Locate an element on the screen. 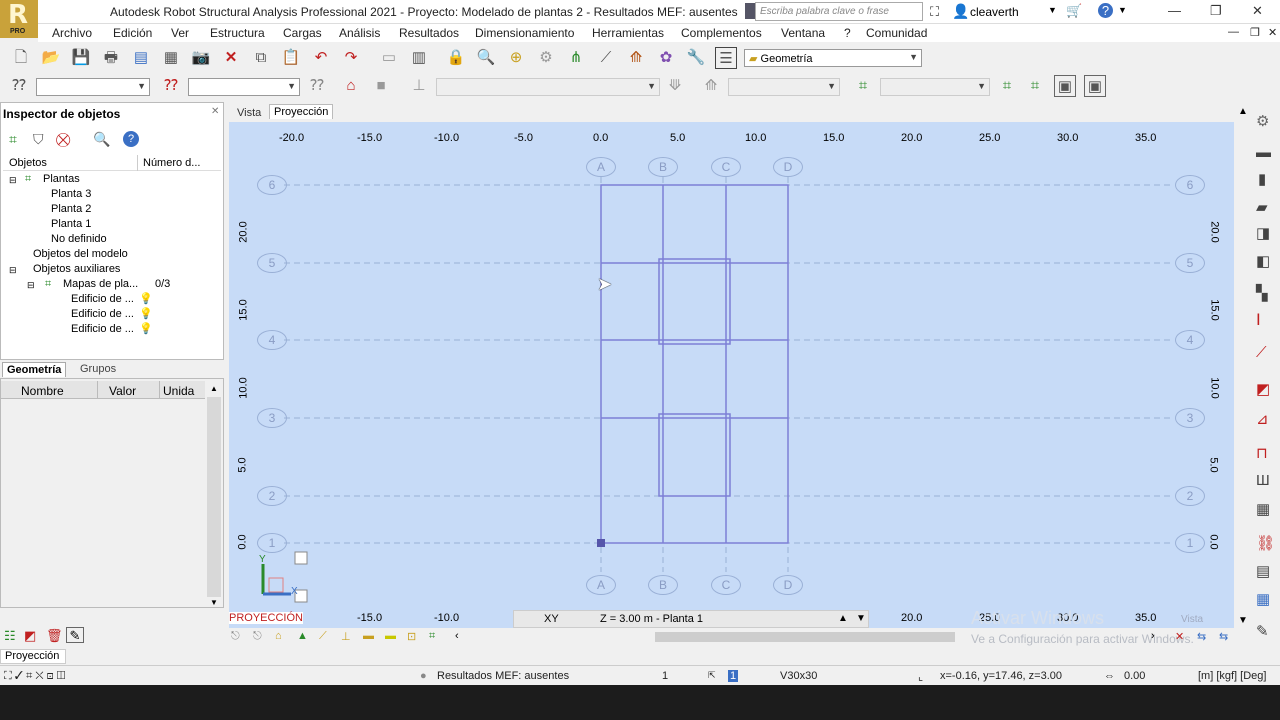  selection-icon: ⇱ is located at coordinates (712, 675).